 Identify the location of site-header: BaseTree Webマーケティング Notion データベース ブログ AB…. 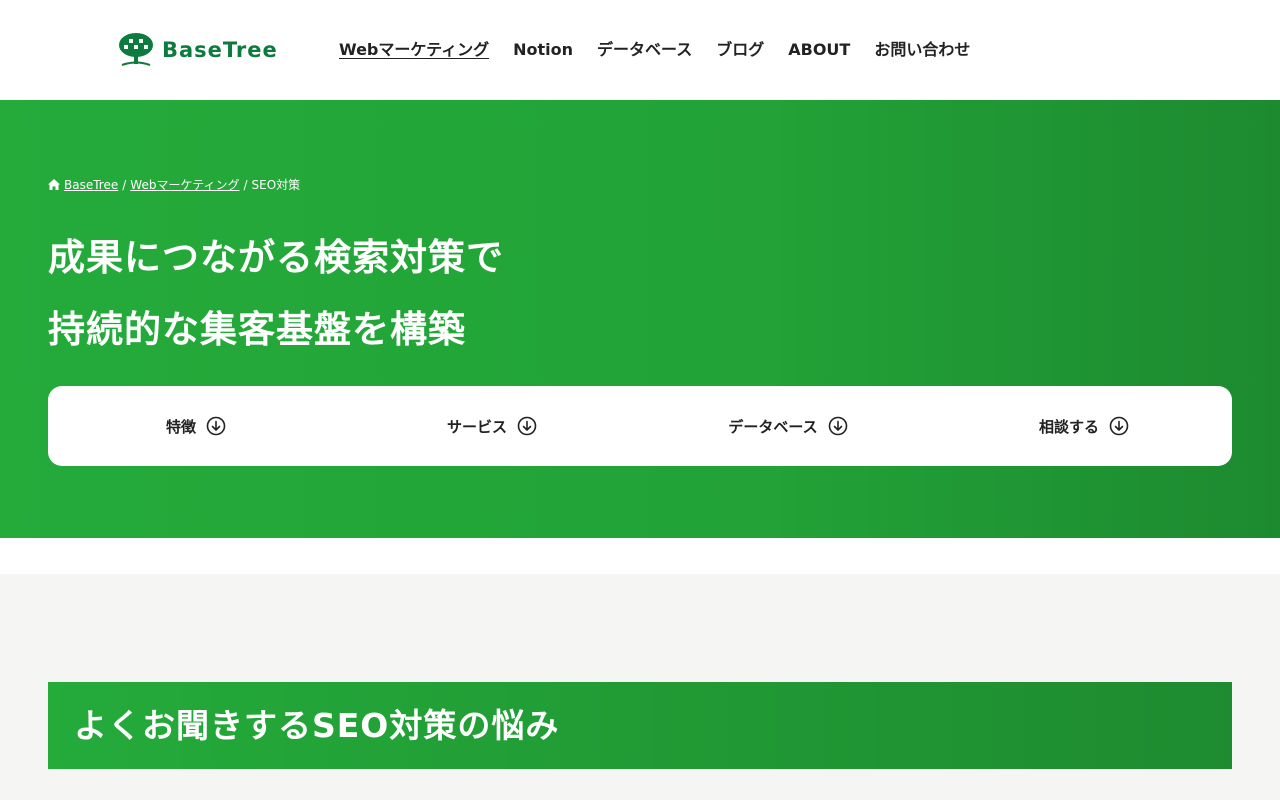
(640, 50).